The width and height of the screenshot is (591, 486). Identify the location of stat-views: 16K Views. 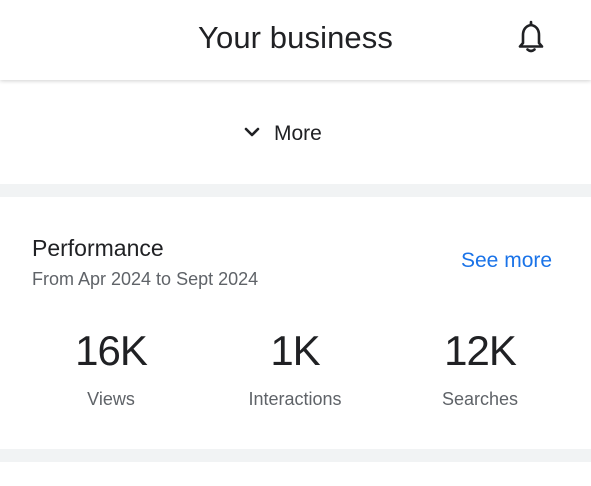
(111, 368).